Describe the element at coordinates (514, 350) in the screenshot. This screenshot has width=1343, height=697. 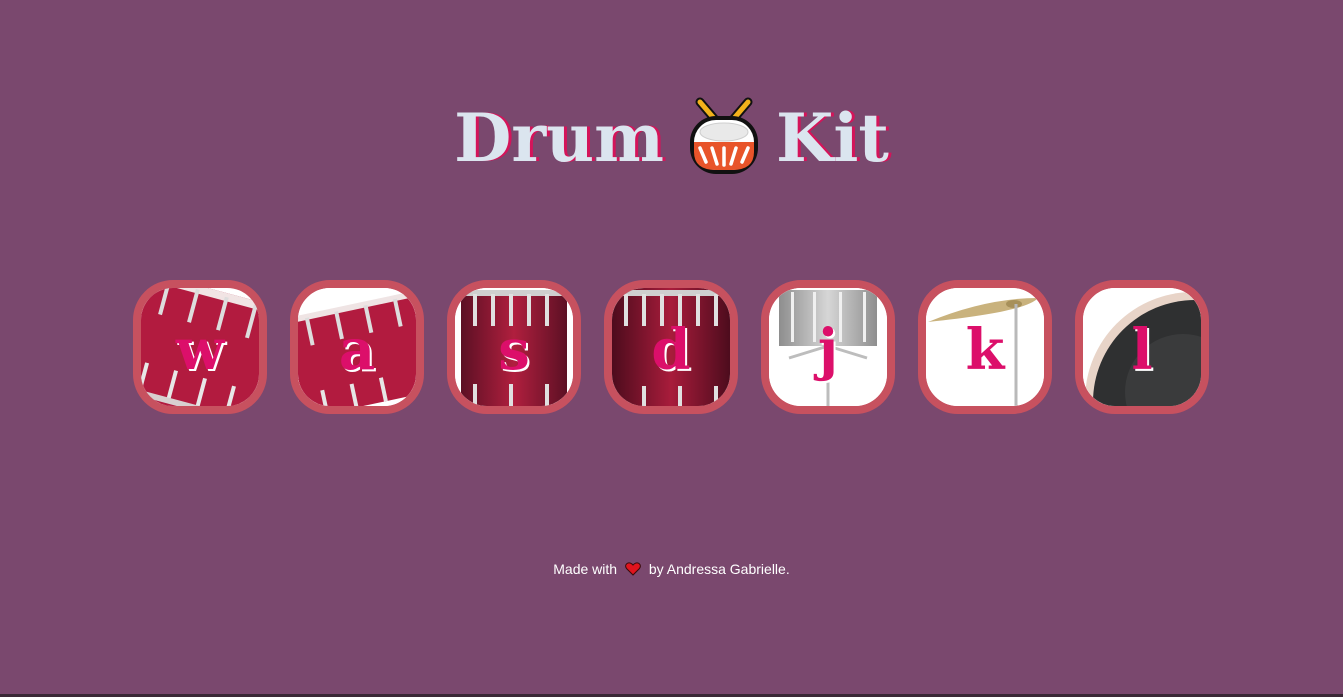
I see `drum-key-s: s` at that location.